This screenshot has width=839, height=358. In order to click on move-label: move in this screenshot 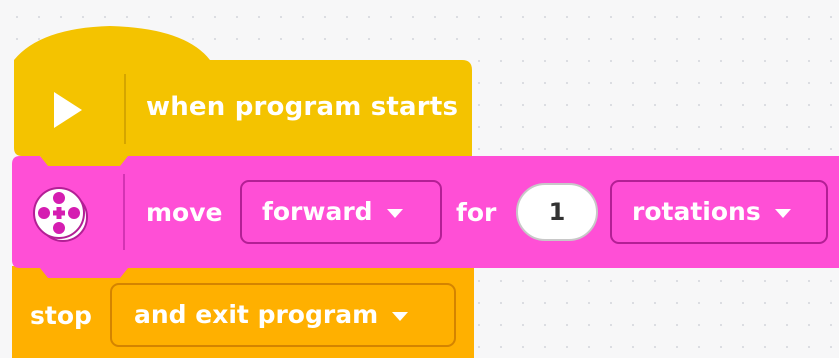, I will do `click(184, 212)`.